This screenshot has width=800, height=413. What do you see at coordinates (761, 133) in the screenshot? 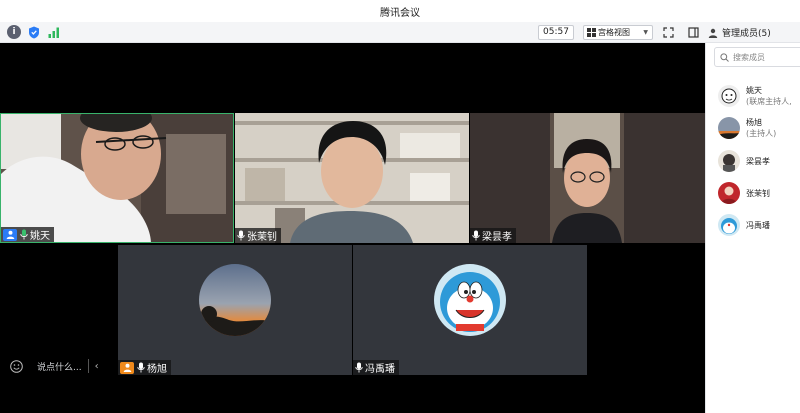
I see `member-role: (主持人)` at bounding box center [761, 133].